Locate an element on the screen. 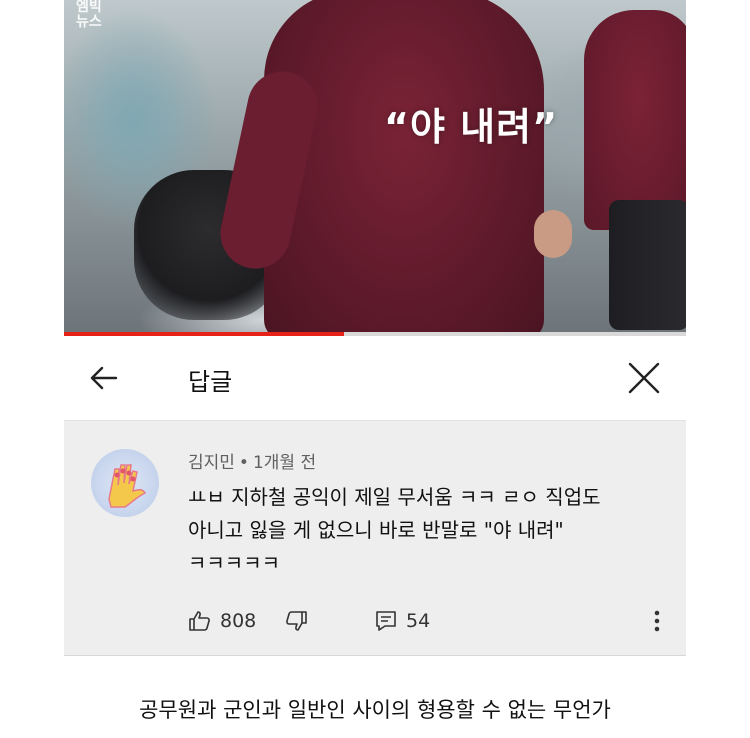 The height and width of the screenshot is (738, 750). comment-text-line2: 아니고 잃을 게 없으니 바로 반말로 "야 내려" is located at coordinates (376, 530).